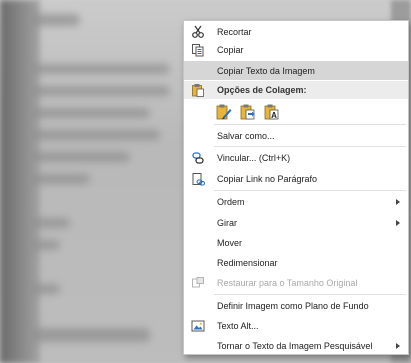 This screenshot has height=363, width=411. Describe the element at coordinates (267, 179) in the screenshot. I see `menu-item-label: Copiar Link no Parágrafo` at that location.